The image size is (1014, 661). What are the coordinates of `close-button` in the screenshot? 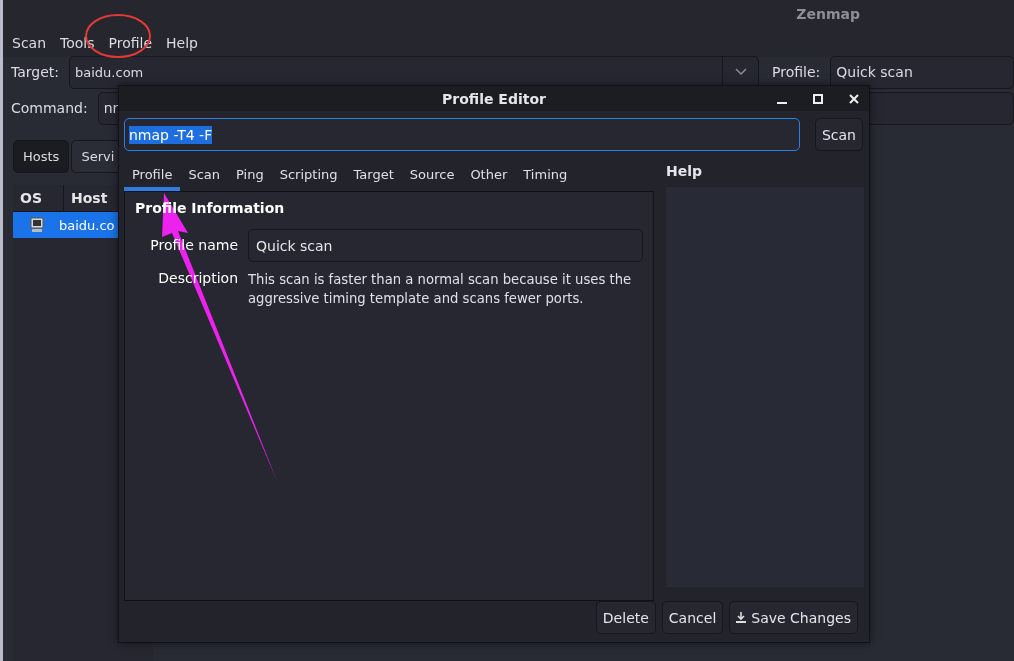 It's located at (854, 98).